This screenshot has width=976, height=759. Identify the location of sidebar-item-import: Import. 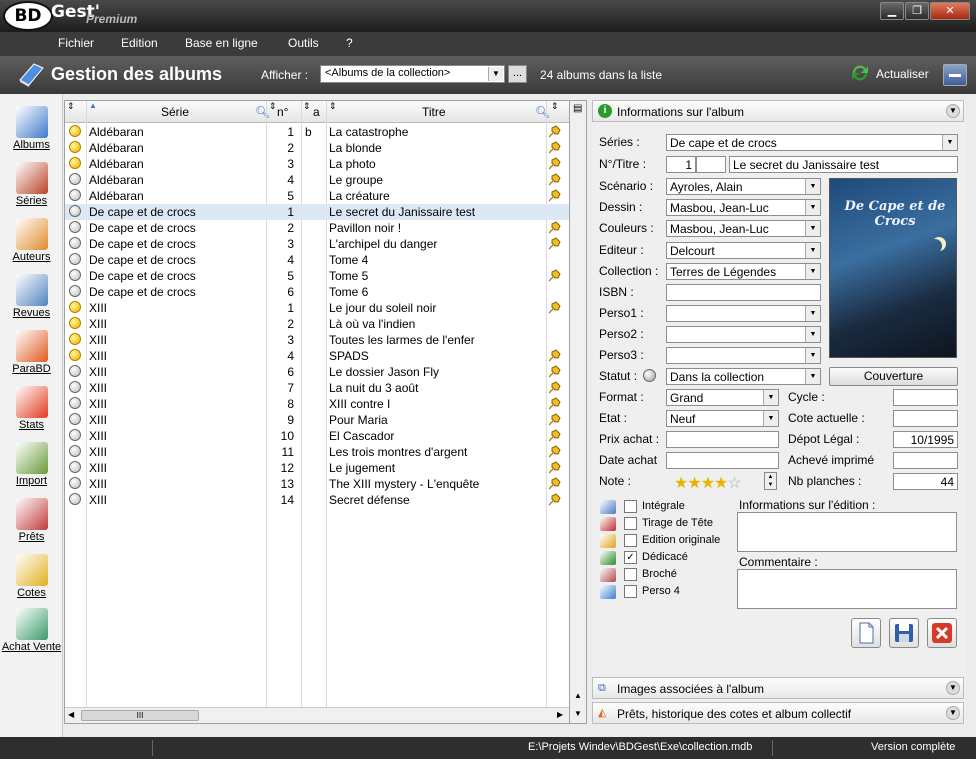
(31, 464).